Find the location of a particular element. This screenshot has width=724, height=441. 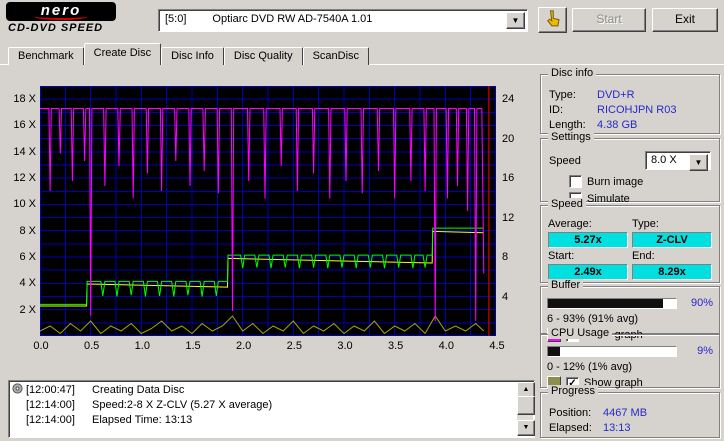

disc-type-value: DVD+R is located at coordinates (616, 94).